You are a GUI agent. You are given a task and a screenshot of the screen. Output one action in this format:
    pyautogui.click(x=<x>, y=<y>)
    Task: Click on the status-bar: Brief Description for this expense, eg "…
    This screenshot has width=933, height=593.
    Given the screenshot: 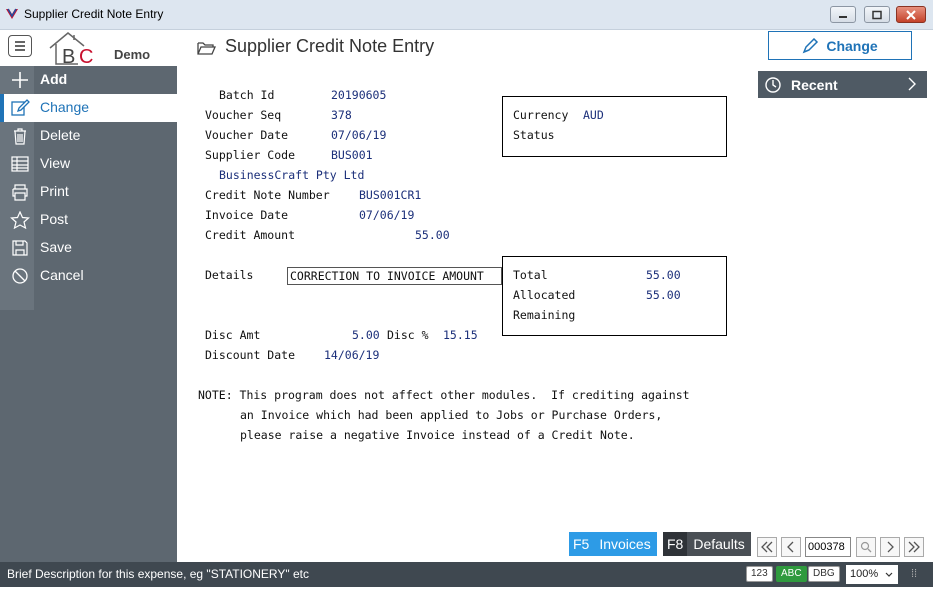 What is the action you would take?
    pyautogui.click(x=466, y=574)
    